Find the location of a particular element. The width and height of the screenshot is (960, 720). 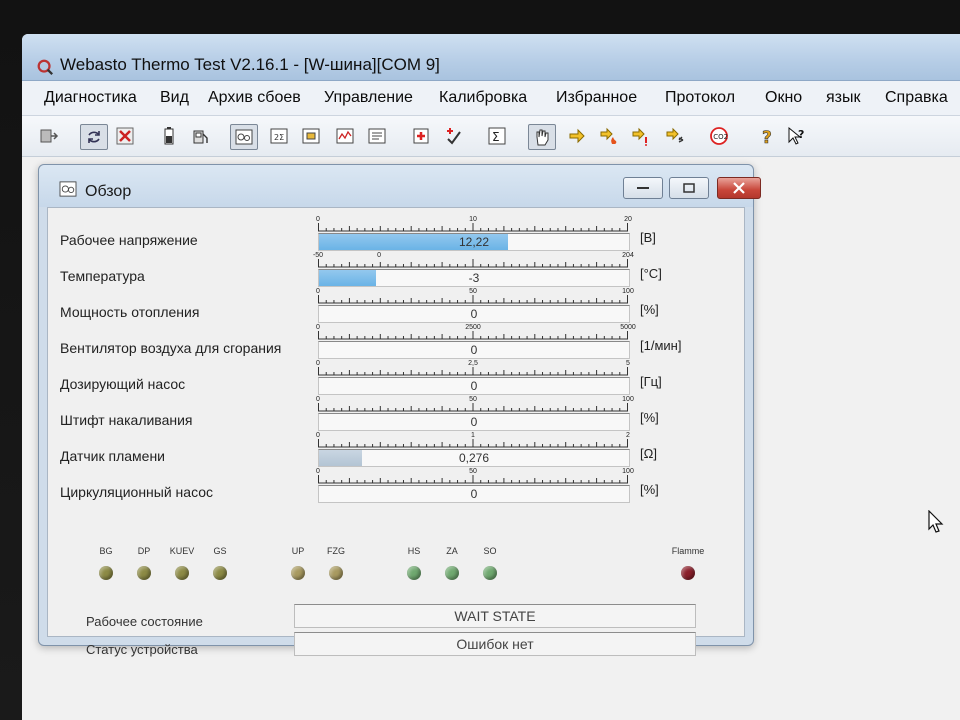

gauge-bar: 12,22 is located at coordinates (474, 242).